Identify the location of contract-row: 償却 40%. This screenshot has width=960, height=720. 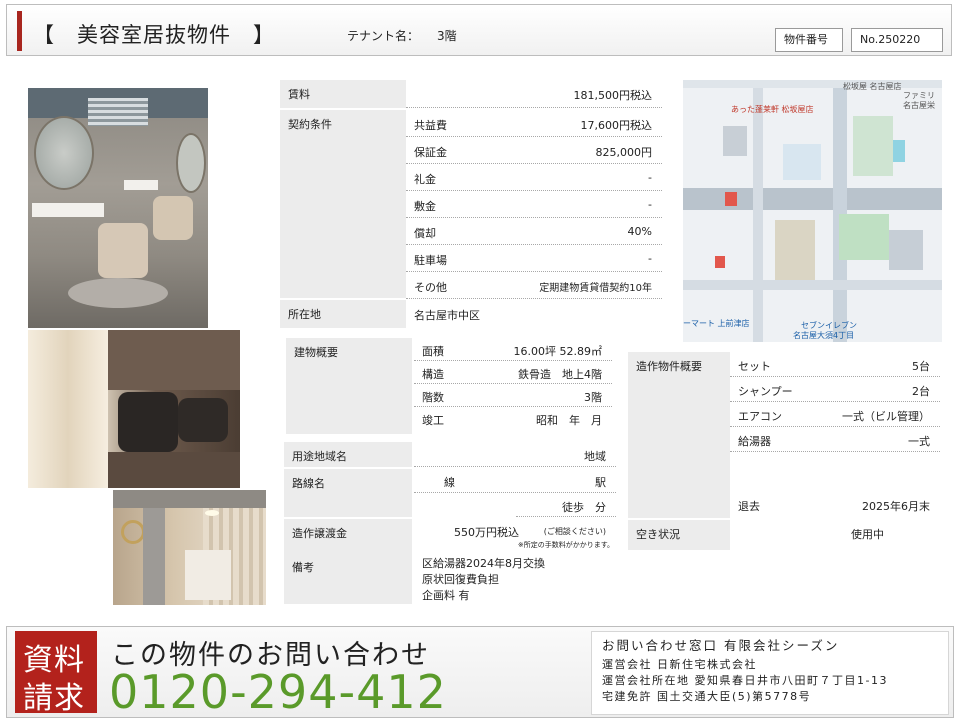
(534, 231).